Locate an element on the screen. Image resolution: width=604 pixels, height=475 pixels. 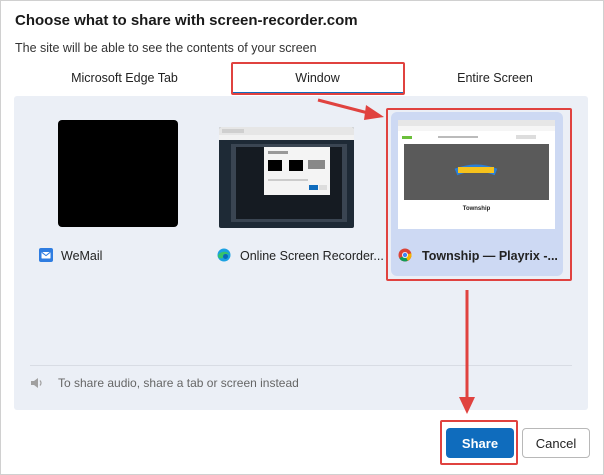
window-thumbnail-township: Township is located at coordinates (476, 174).